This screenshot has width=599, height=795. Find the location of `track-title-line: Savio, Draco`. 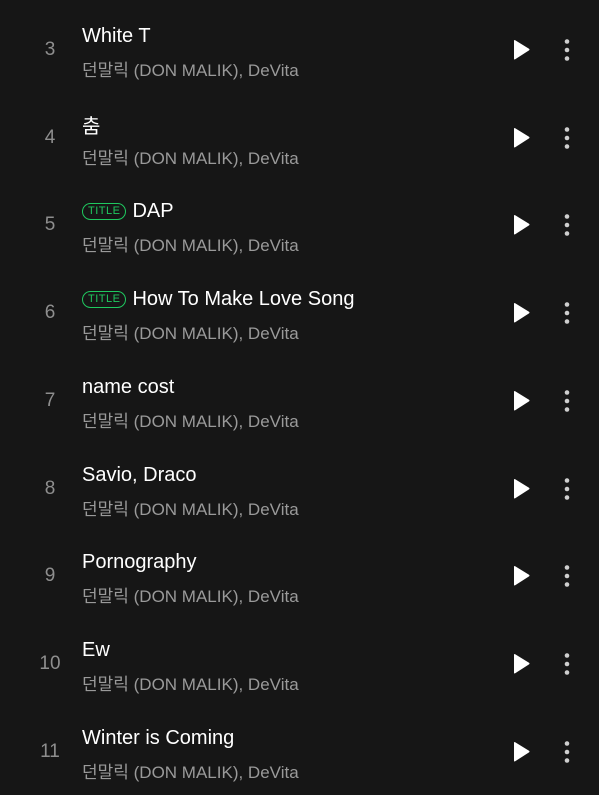

track-title-line: Savio, Draco is located at coordinates (139, 475).